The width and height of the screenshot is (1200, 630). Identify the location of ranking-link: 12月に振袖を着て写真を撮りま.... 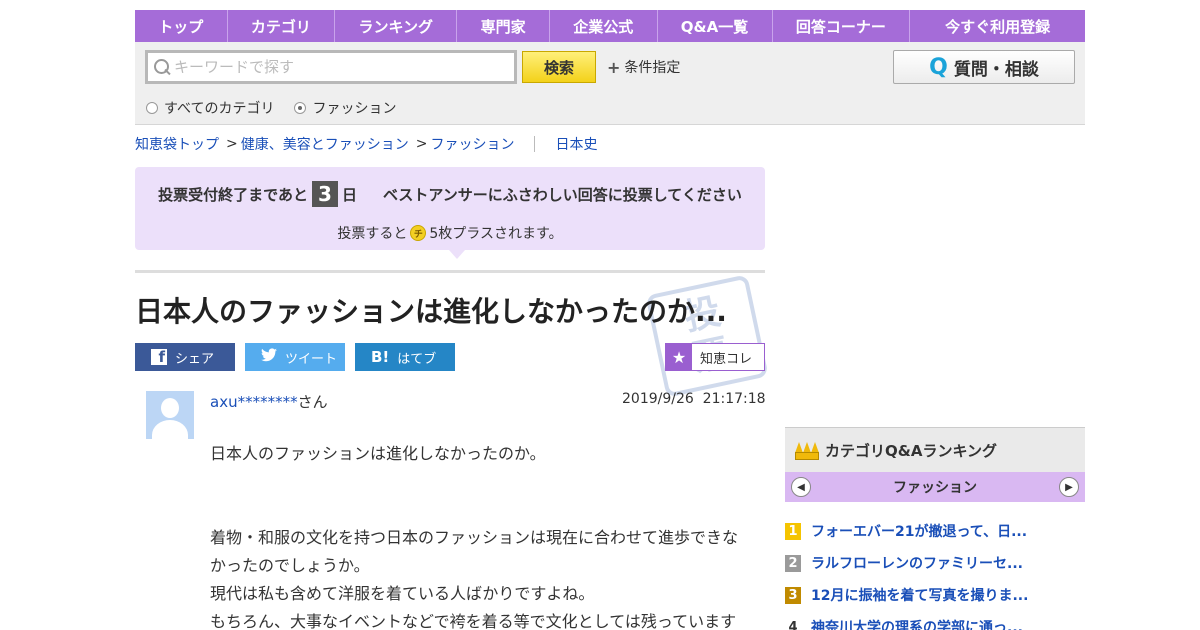
(919, 595).